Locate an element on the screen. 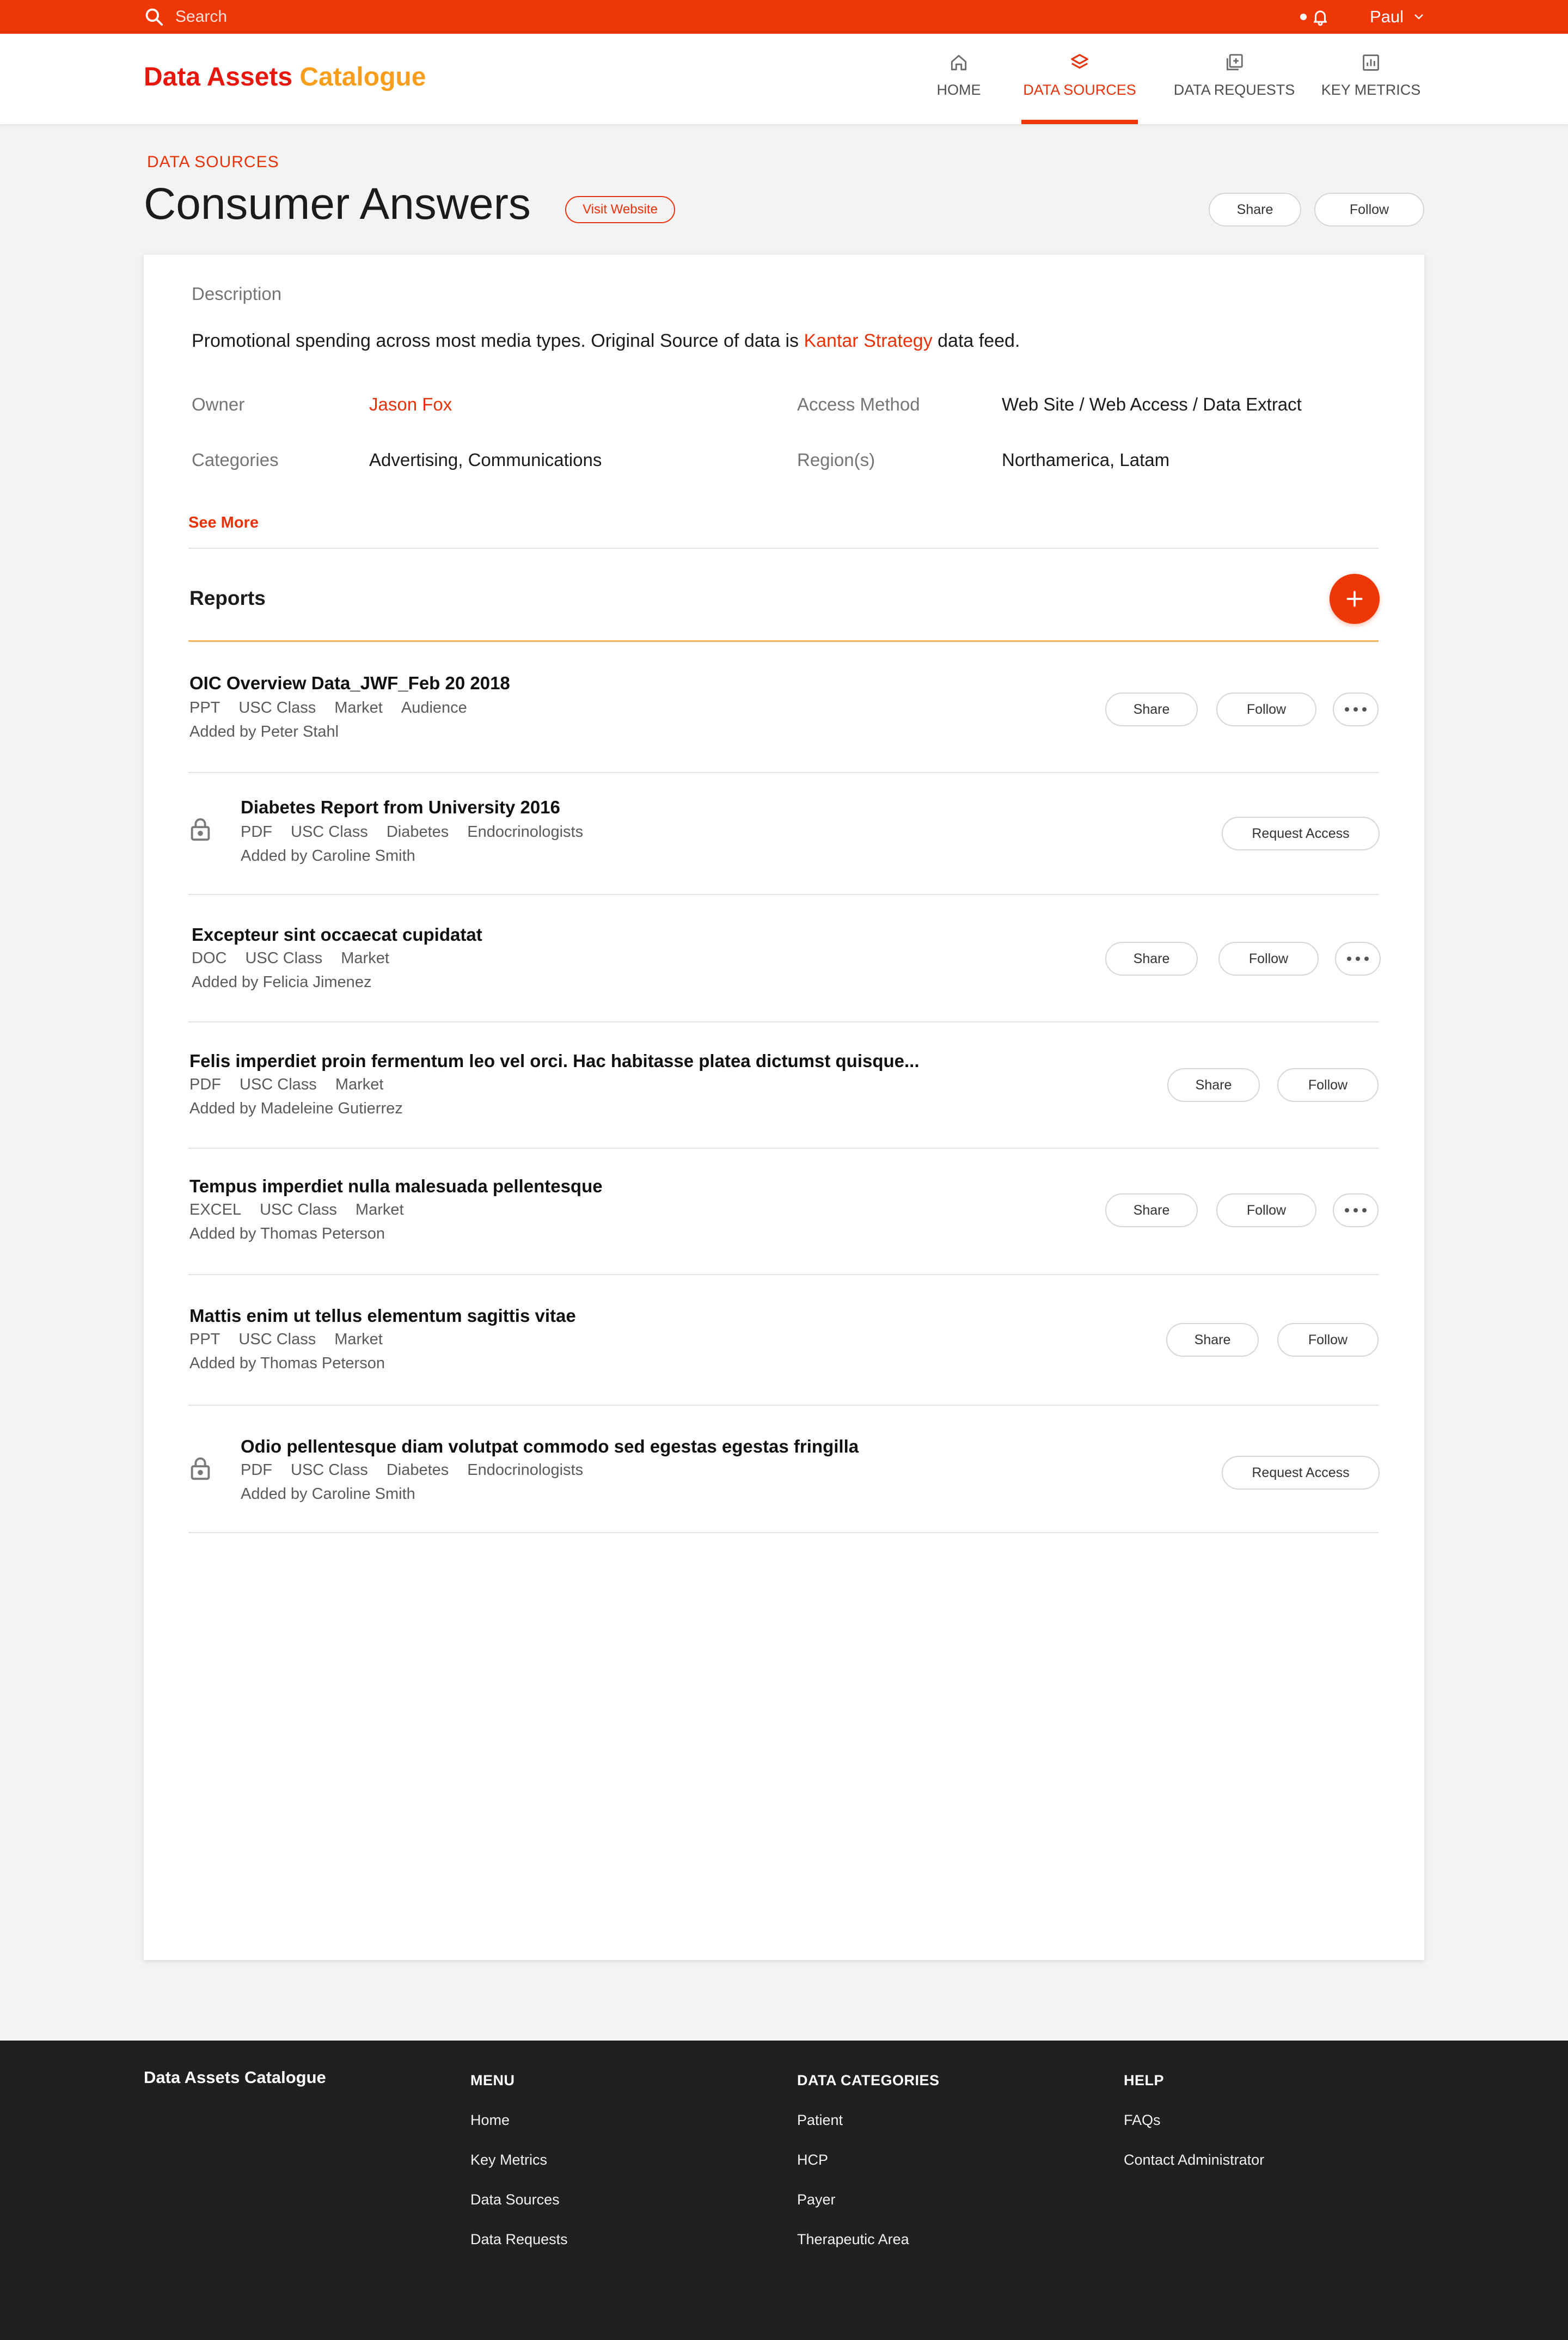  report-title: Diabetes Report from University 2016 is located at coordinates (400, 807).